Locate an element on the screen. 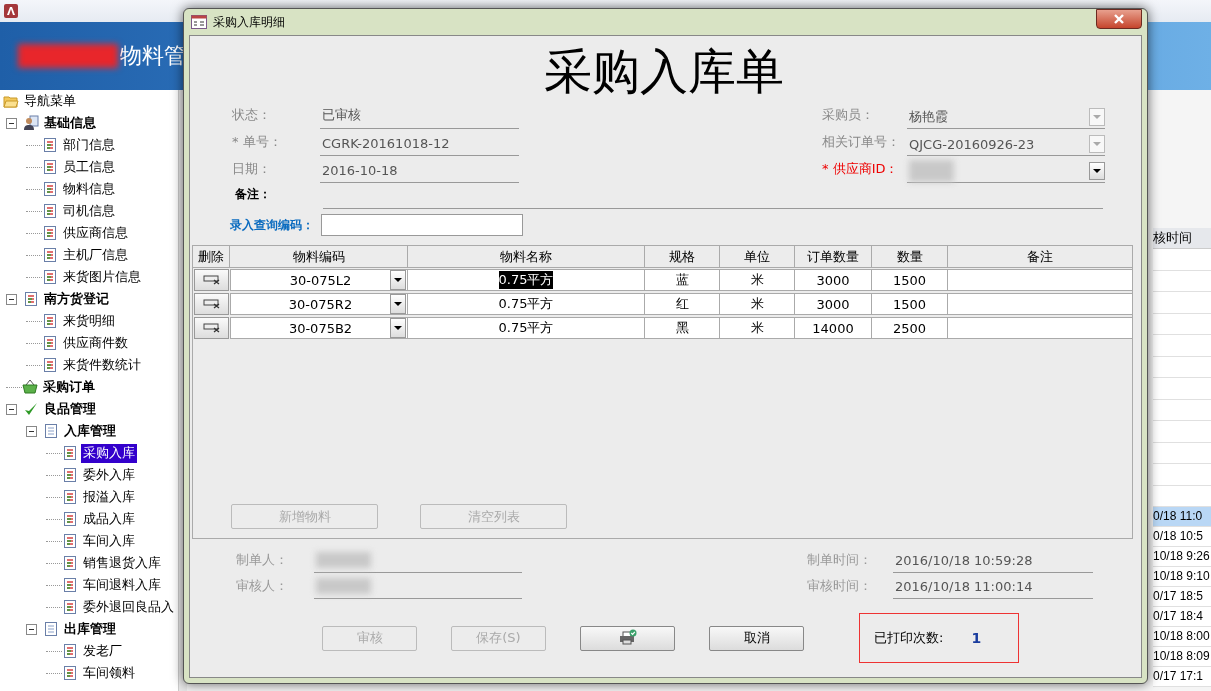  column-header: 核时间 is located at coordinates (1182, 238).